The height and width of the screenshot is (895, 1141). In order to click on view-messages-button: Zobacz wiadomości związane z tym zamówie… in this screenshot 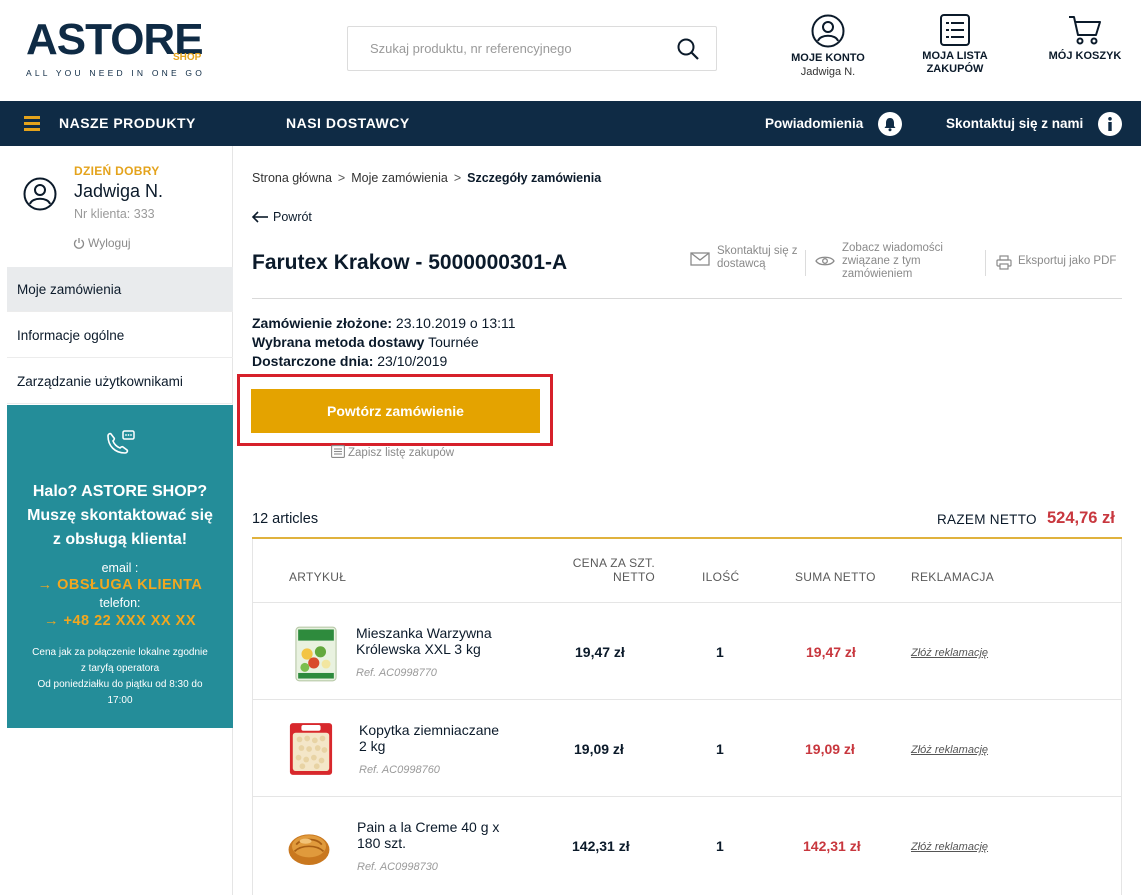, I will do `click(890, 261)`.